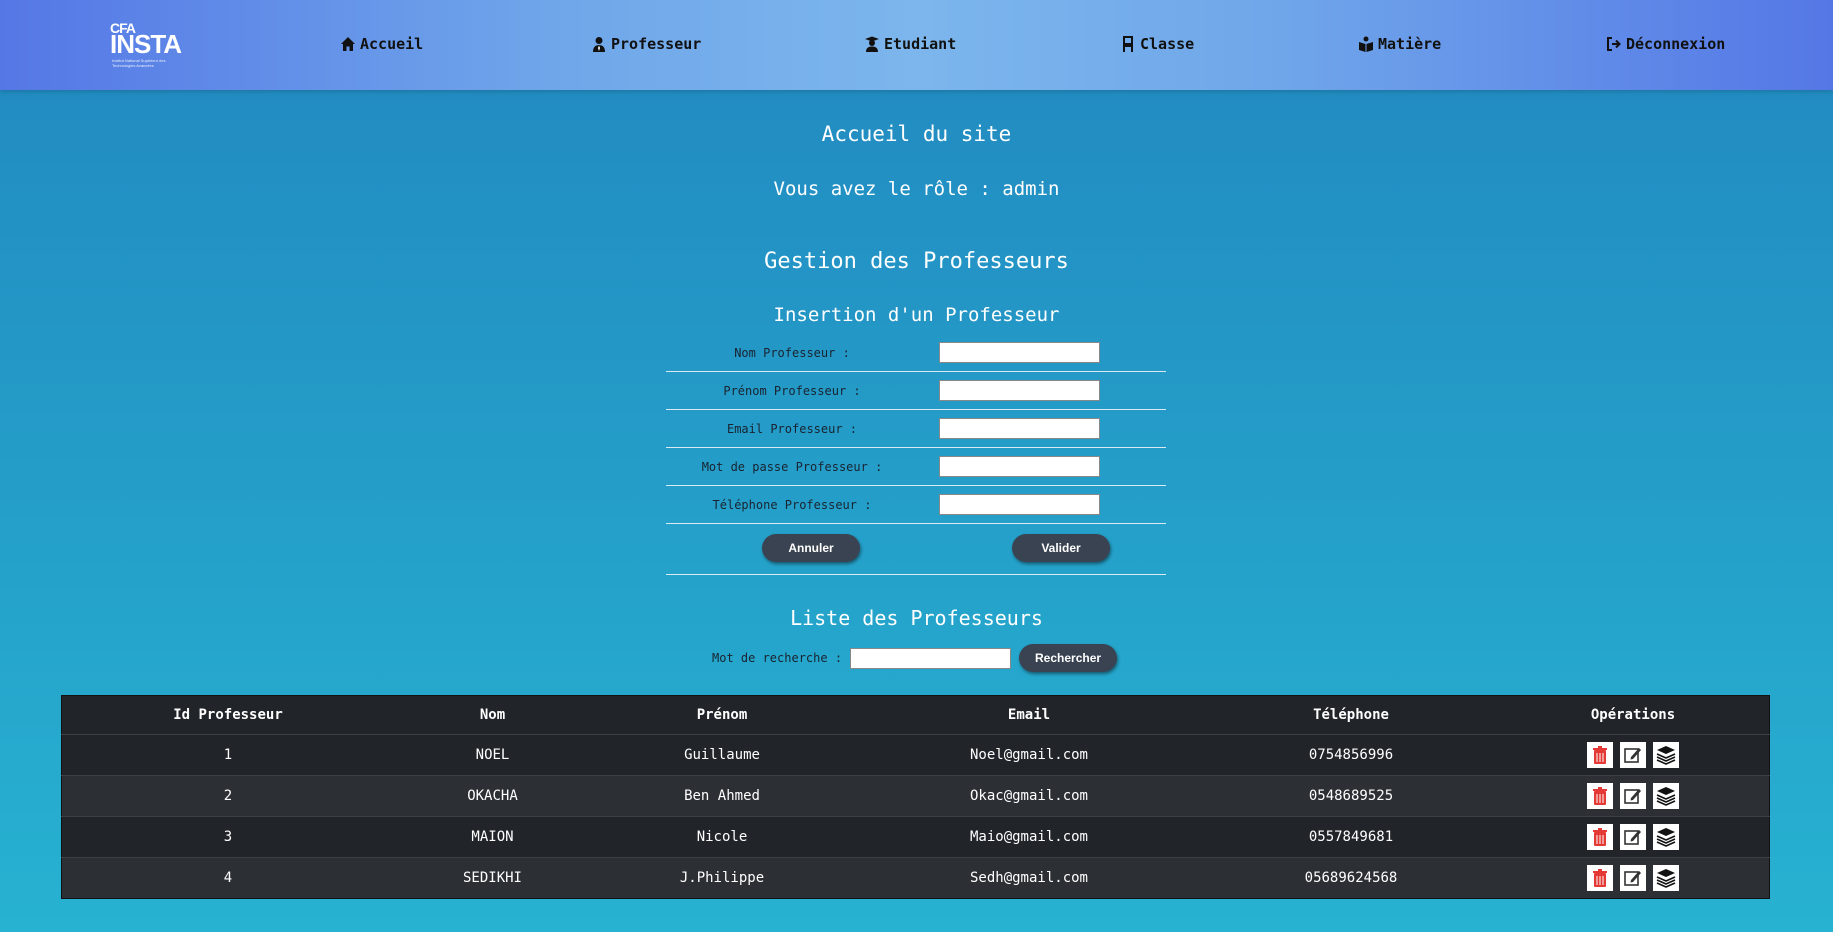  What do you see at coordinates (1167, 44) in the screenshot?
I see `nav-classe-label: Classe` at bounding box center [1167, 44].